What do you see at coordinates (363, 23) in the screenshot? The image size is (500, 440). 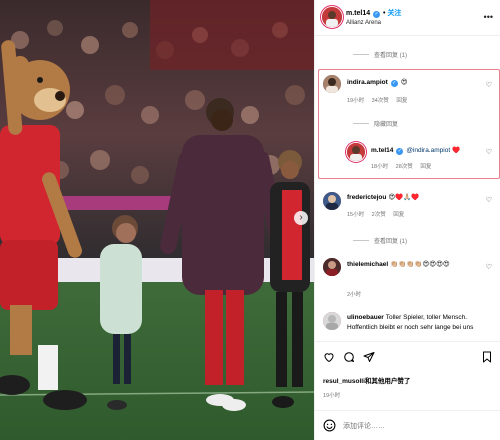 I see `post-location: Allianz Arena` at bounding box center [363, 23].